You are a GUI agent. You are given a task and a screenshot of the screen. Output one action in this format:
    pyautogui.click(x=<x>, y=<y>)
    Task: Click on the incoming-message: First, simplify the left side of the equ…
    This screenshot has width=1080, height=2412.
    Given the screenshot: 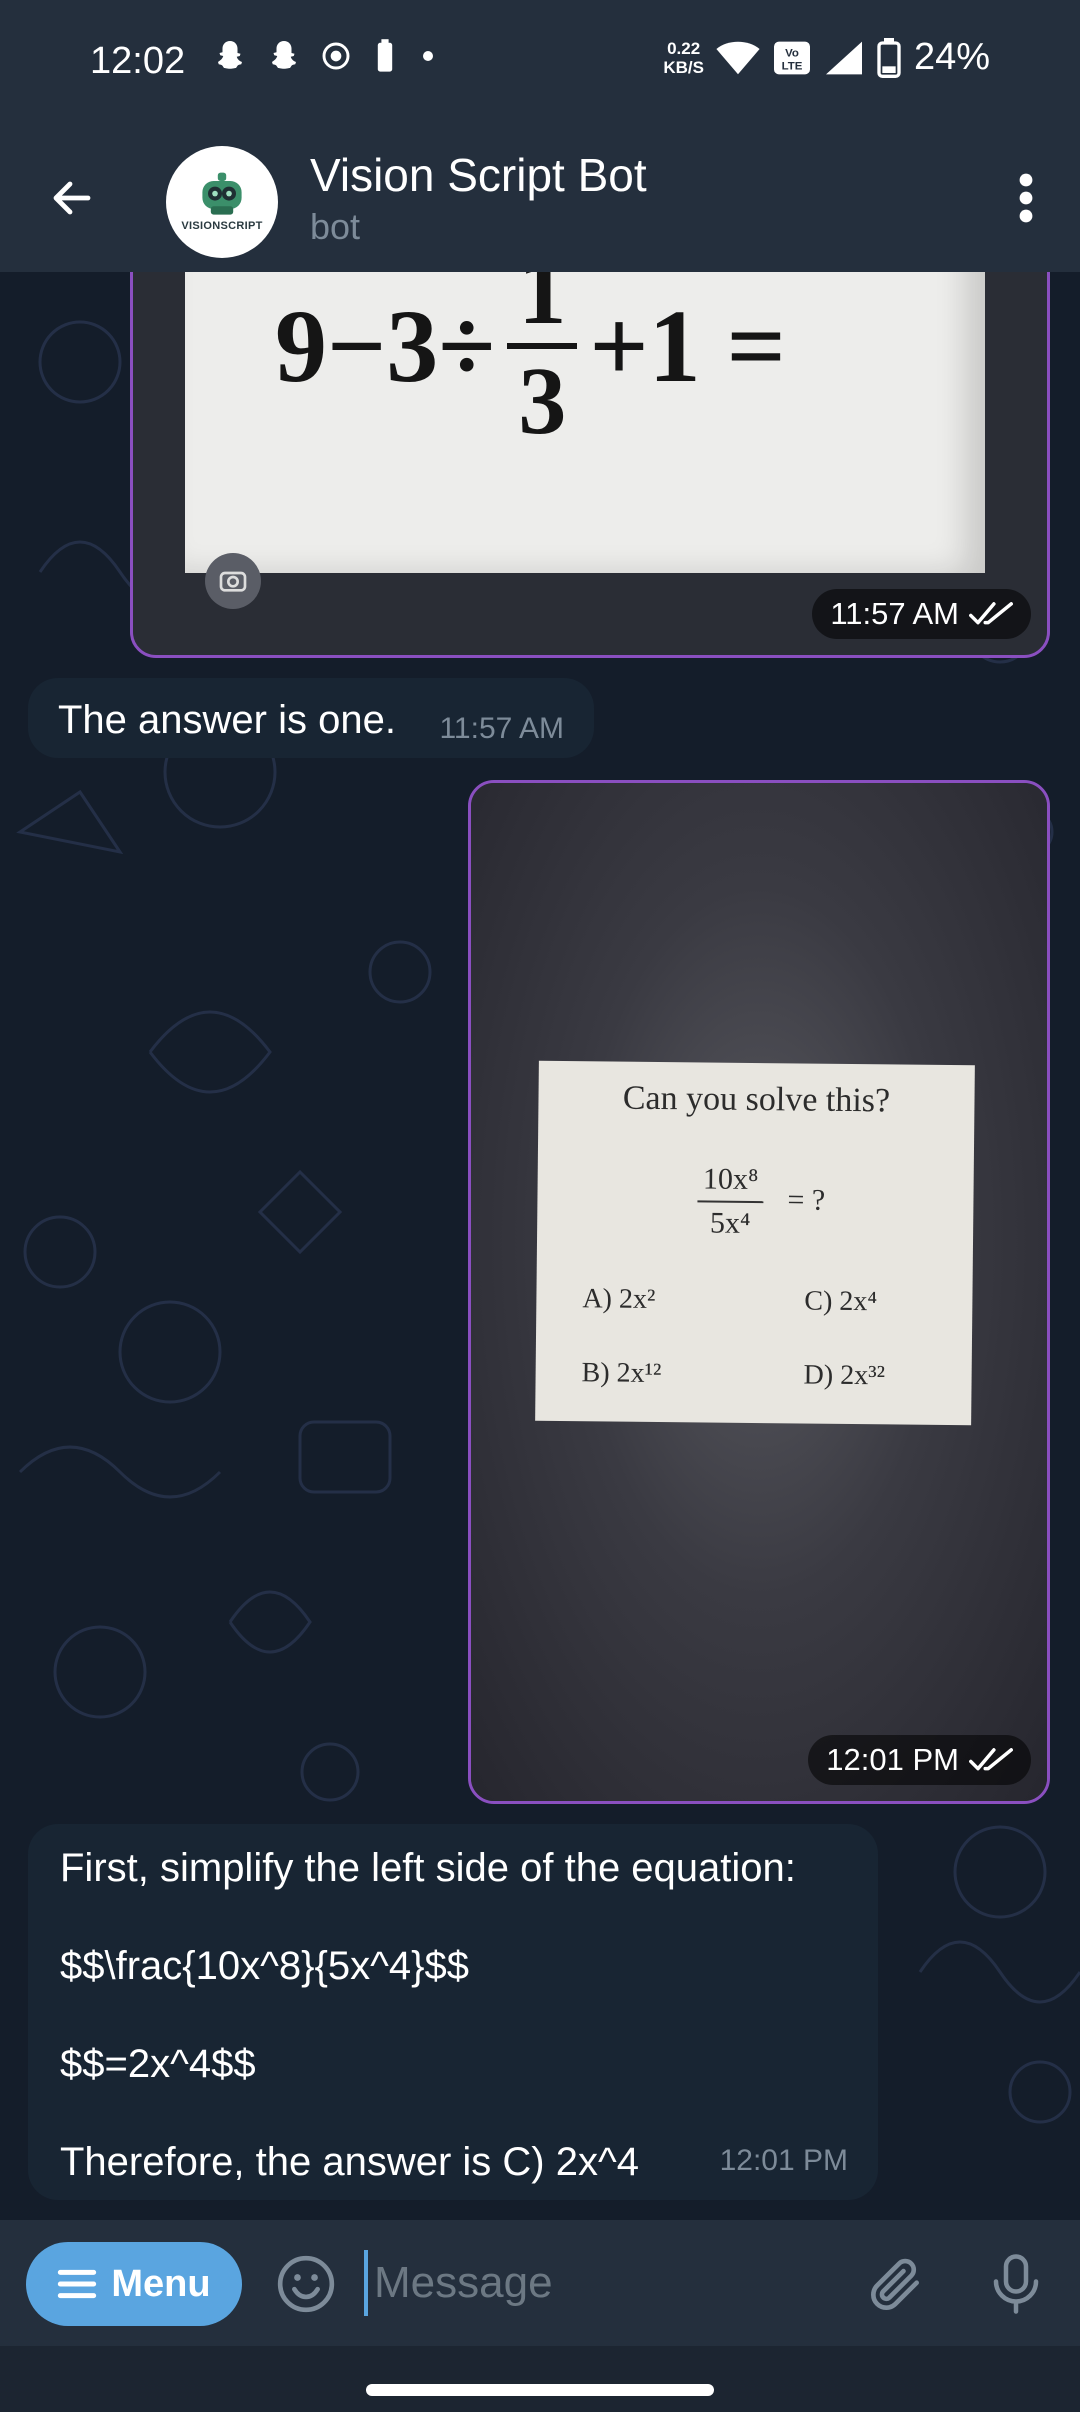 What is the action you would take?
    pyautogui.click(x=453, y=2012)
    